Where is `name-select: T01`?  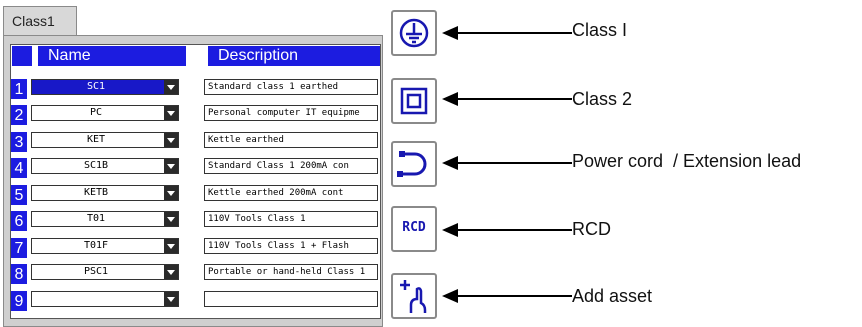 name-select: T01 is located at coordinates (105, 219).